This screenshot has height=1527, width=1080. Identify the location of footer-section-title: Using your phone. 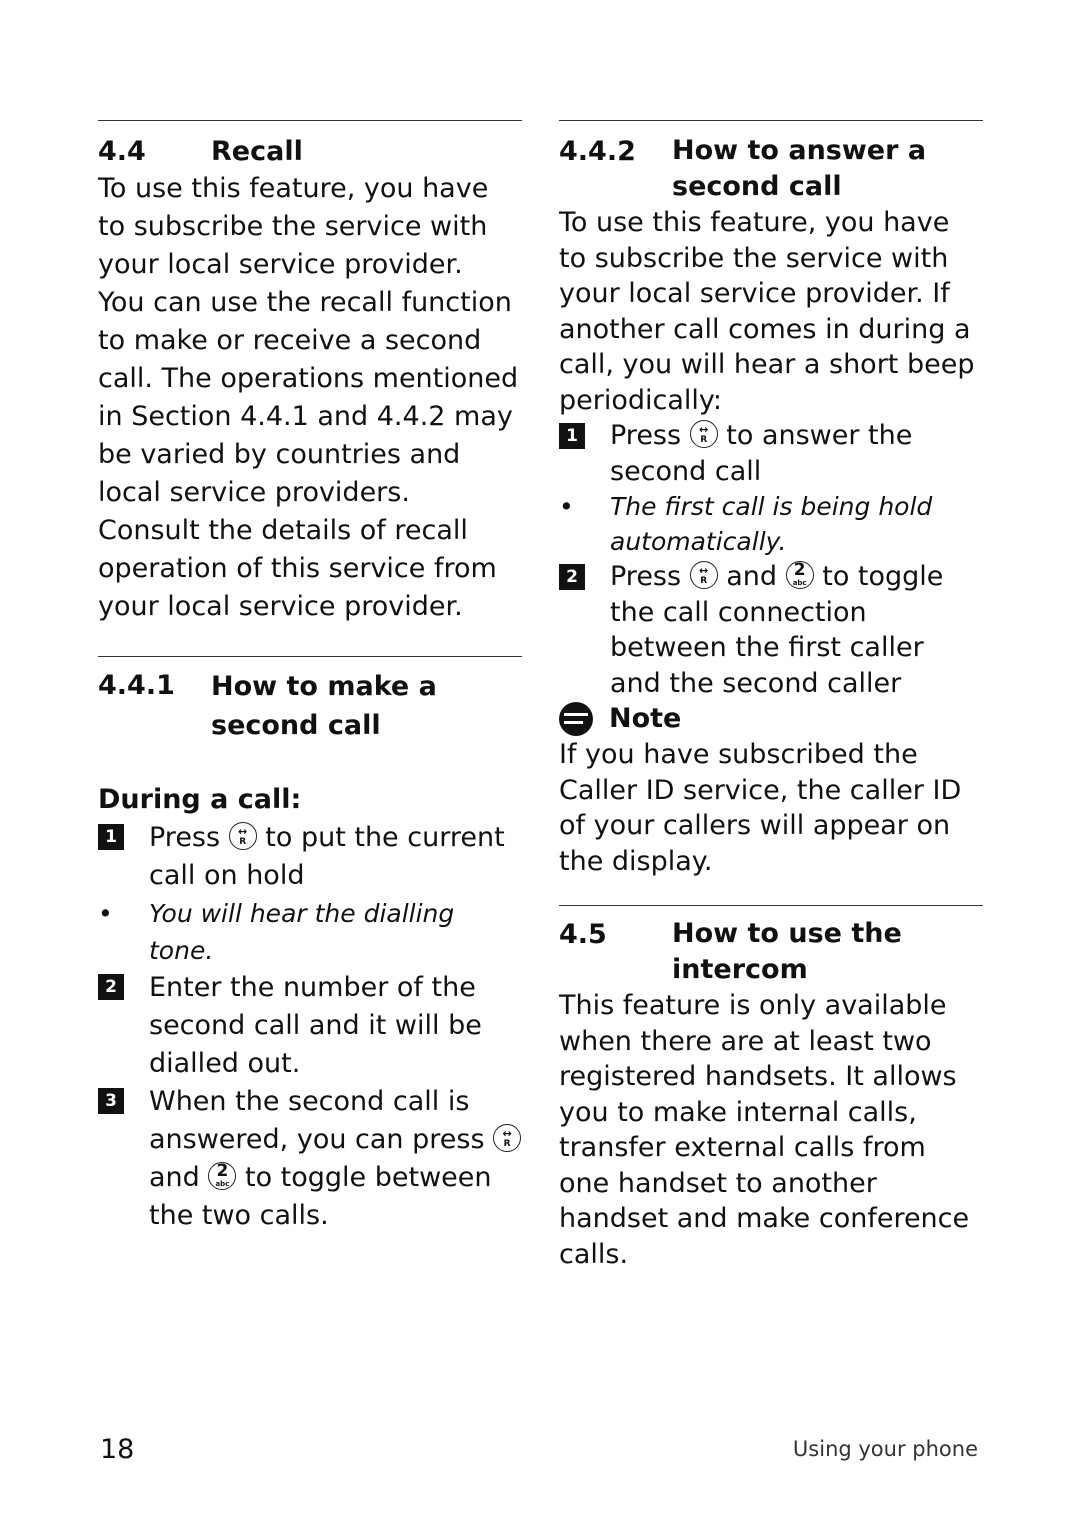
(885, 1449).